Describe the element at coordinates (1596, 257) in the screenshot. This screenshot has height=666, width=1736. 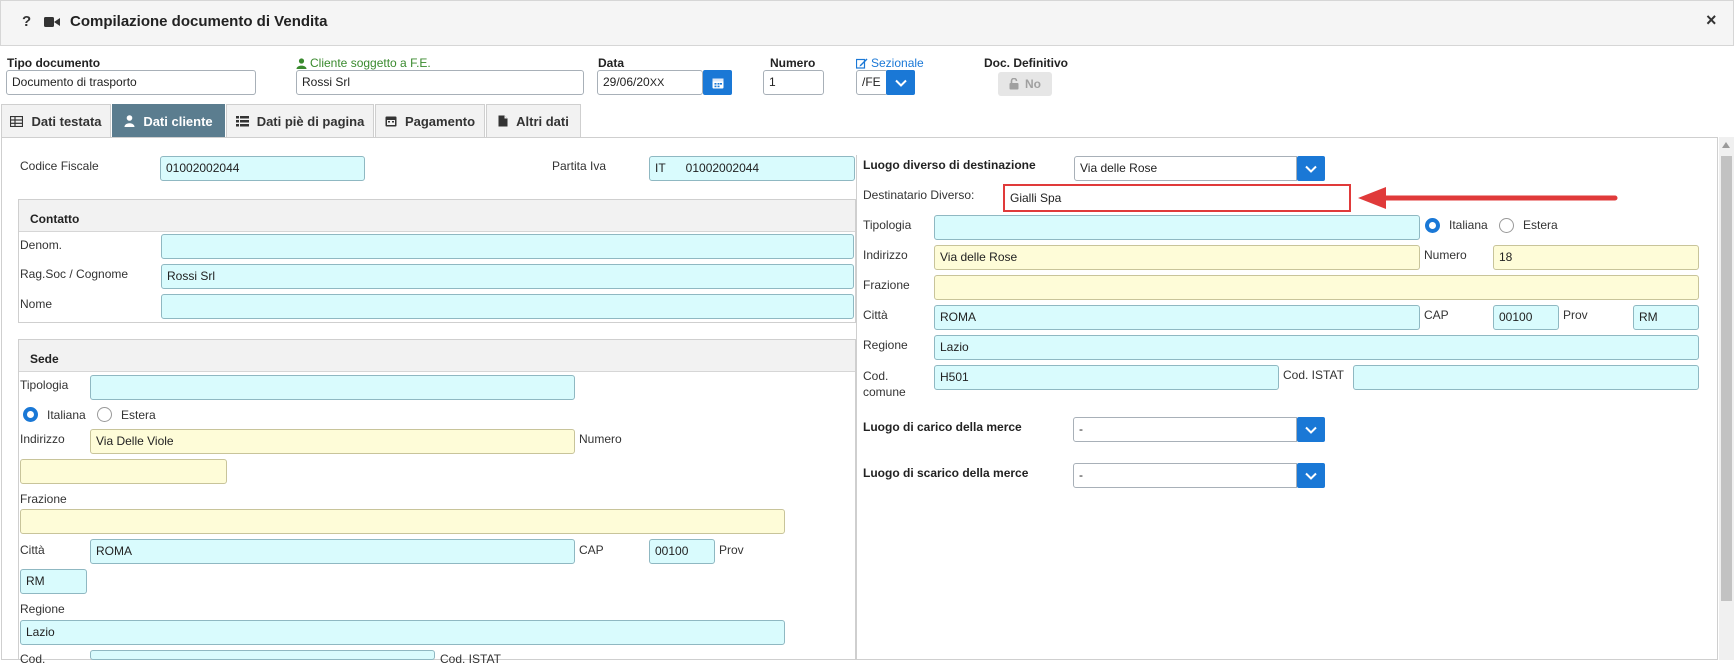
I see `r-numero-field: 18` at that location.